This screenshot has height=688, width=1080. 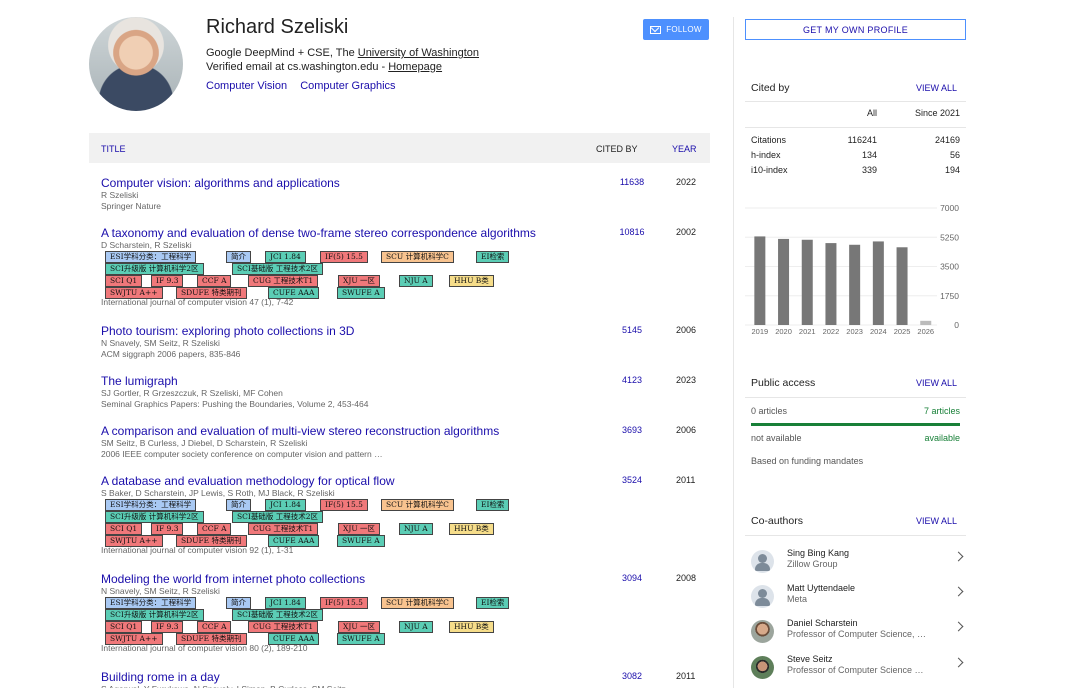 I want to click on chart-bar-2021, so click(x=807, y=282).